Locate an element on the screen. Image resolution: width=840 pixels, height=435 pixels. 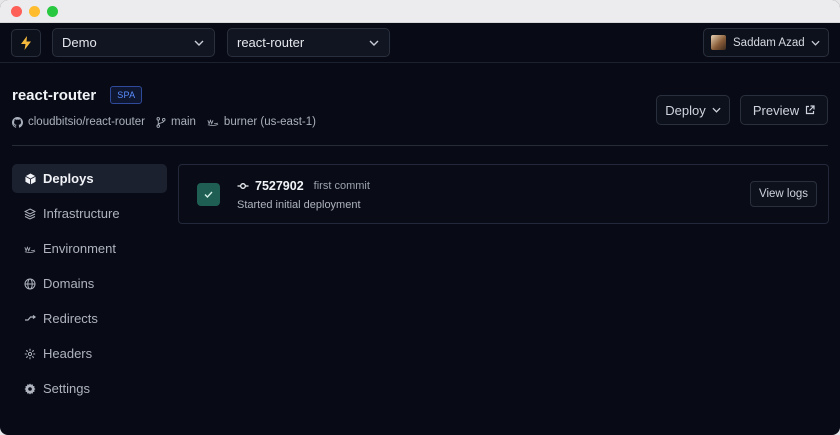
sidebar-item-domains: Domains is located at coordinates (89, 283).